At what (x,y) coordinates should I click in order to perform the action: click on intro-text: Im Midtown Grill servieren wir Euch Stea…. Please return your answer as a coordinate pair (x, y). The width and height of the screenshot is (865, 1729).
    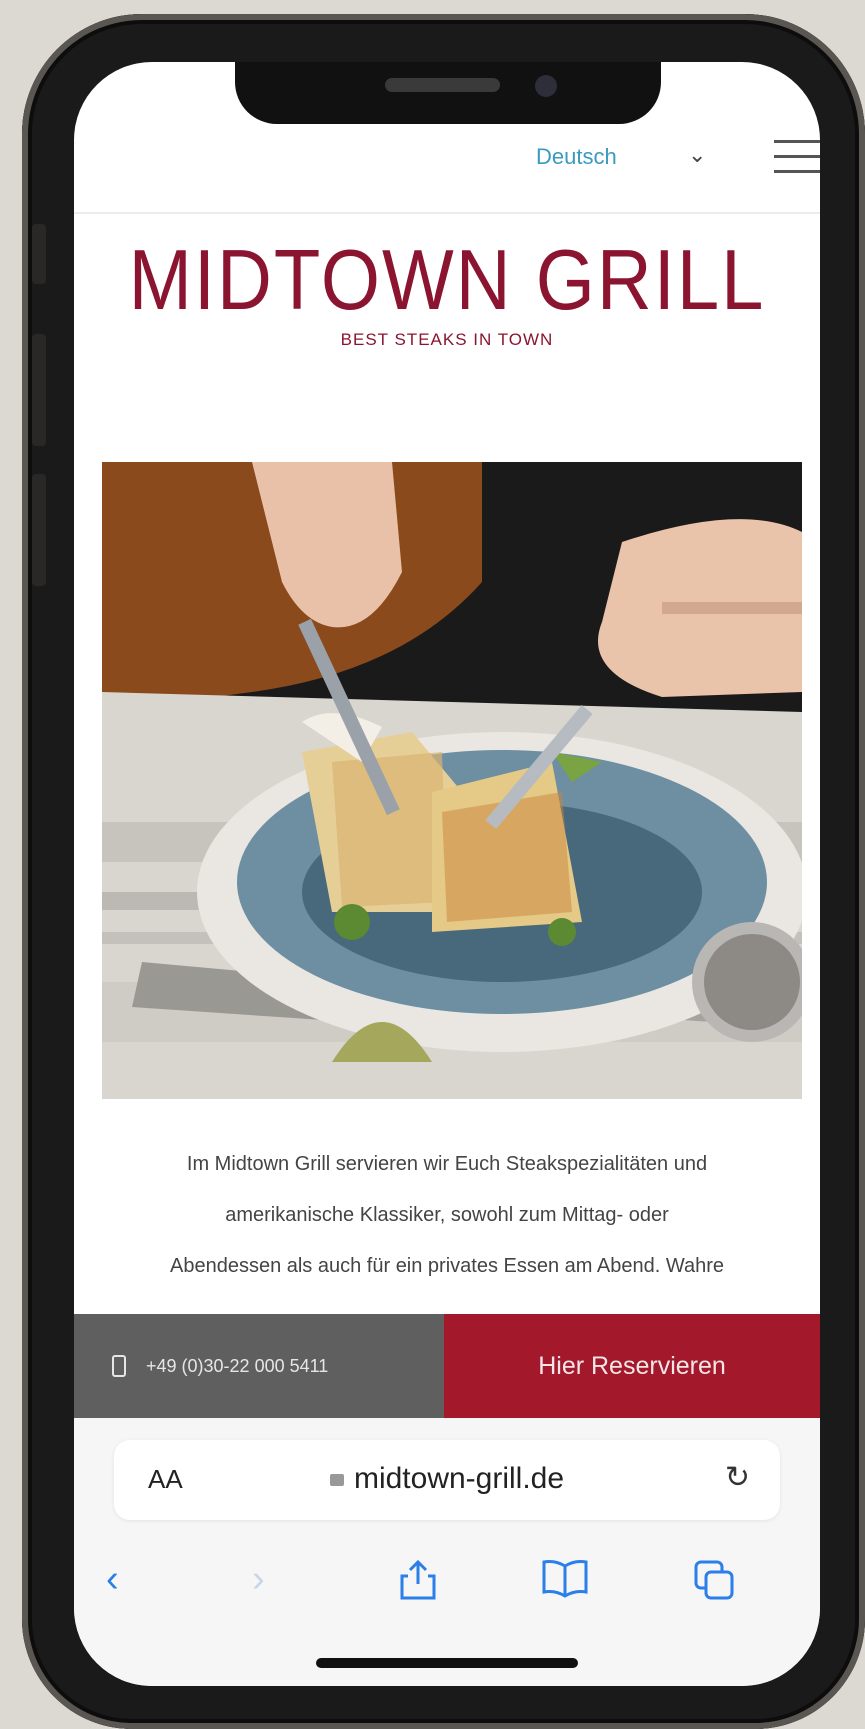
    Looking at the image, I should click on (447, 1215).